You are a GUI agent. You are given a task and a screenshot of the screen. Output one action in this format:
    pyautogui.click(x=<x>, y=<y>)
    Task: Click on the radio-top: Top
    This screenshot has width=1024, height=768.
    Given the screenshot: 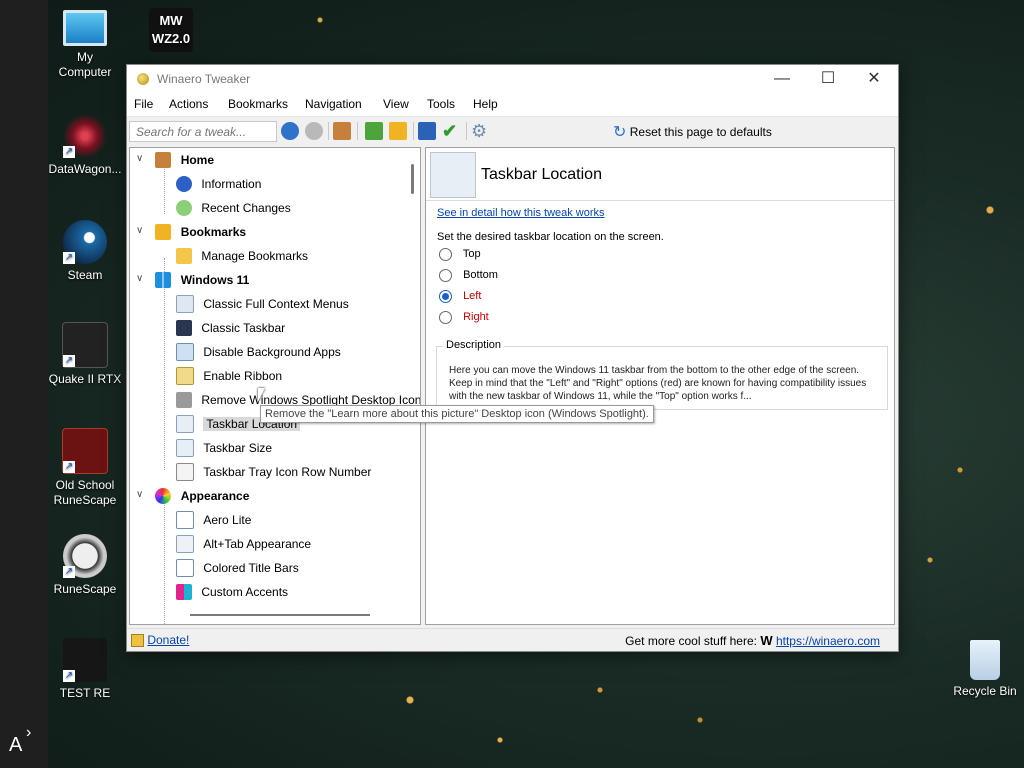 What is the action you would take?
    pyautogui.click(x=460, y=254)
    